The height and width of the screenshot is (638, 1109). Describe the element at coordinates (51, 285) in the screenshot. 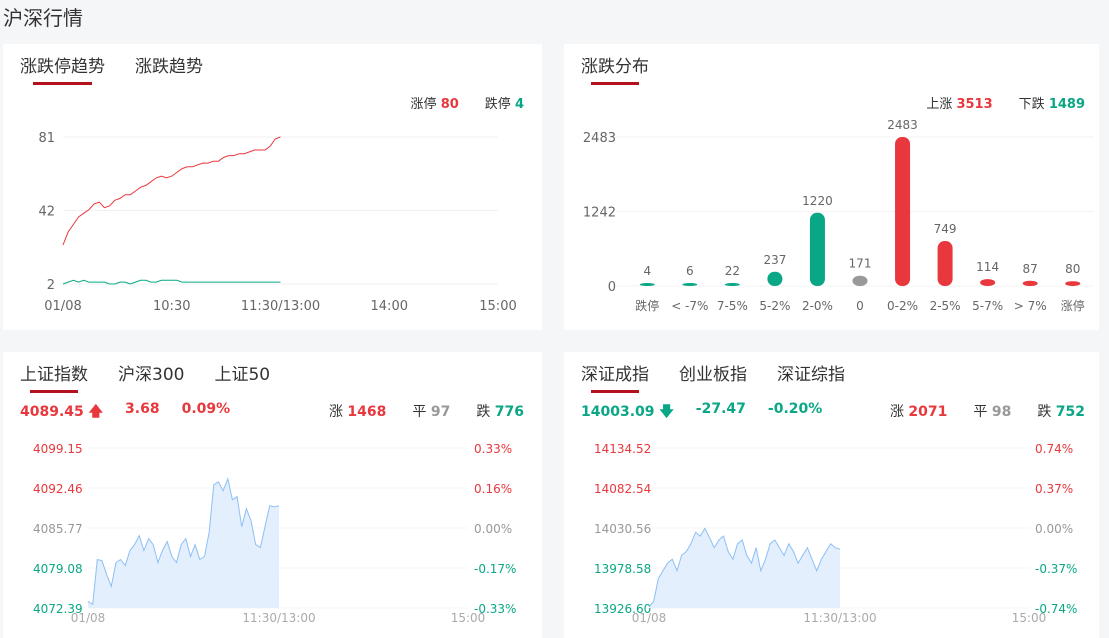

I see `y-tick-label: 2` at that location.